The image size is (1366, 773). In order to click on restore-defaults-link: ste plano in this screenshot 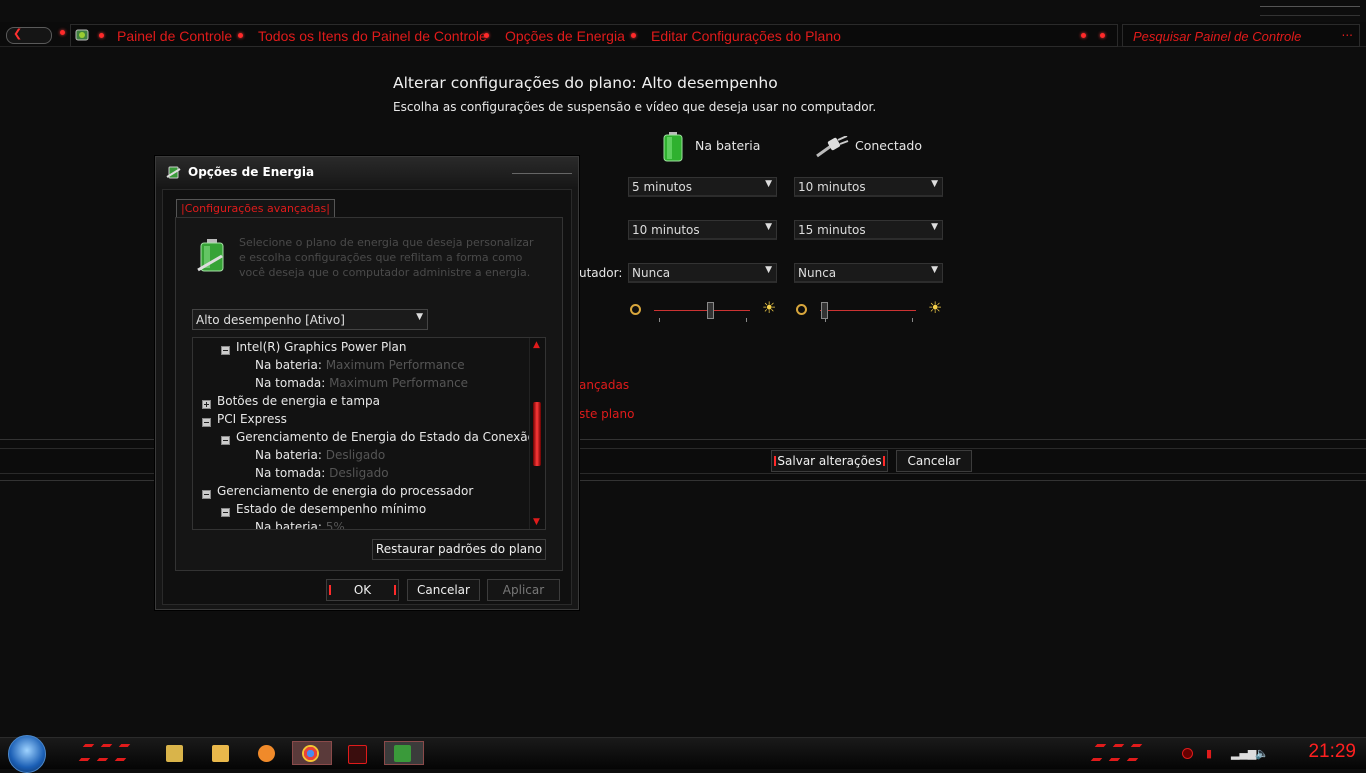, I will do `click(606, 414)`.